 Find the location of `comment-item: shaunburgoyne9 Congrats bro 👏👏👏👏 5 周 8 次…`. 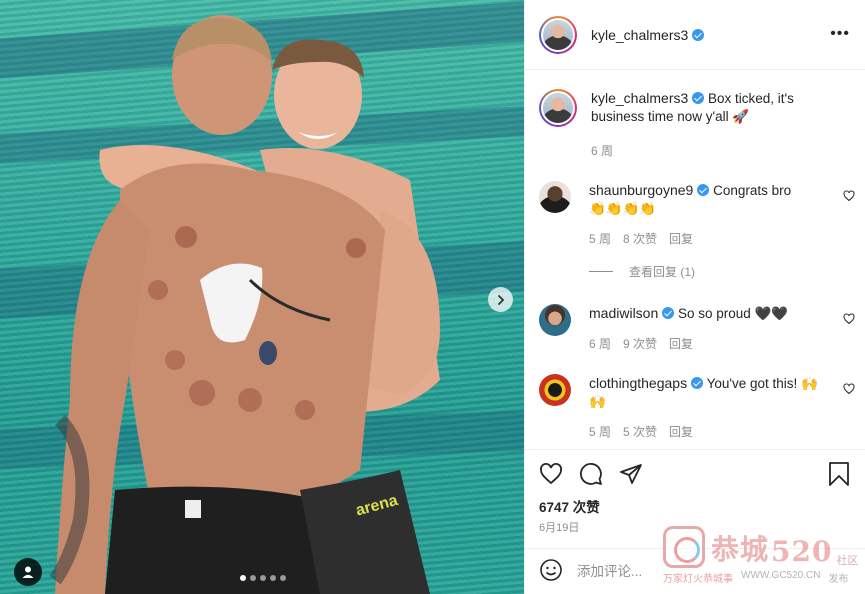

comment-item: shaunburgoyne9 Congrats bro 👏👏👏👏 5 周 8 次… is located at coordinates (699, 214).